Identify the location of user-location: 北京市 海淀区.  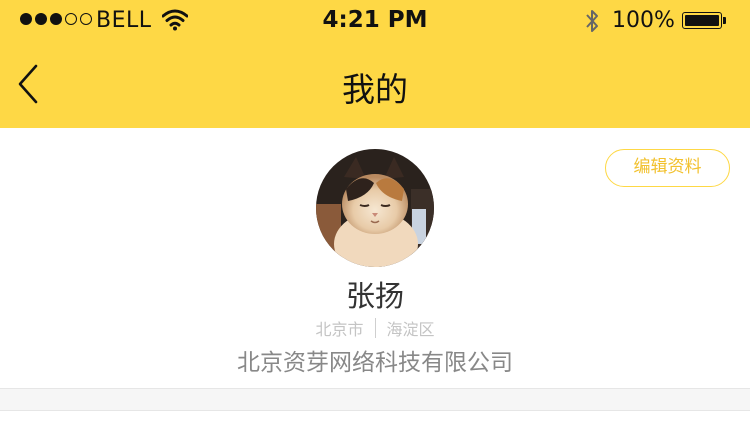
(375, 328).